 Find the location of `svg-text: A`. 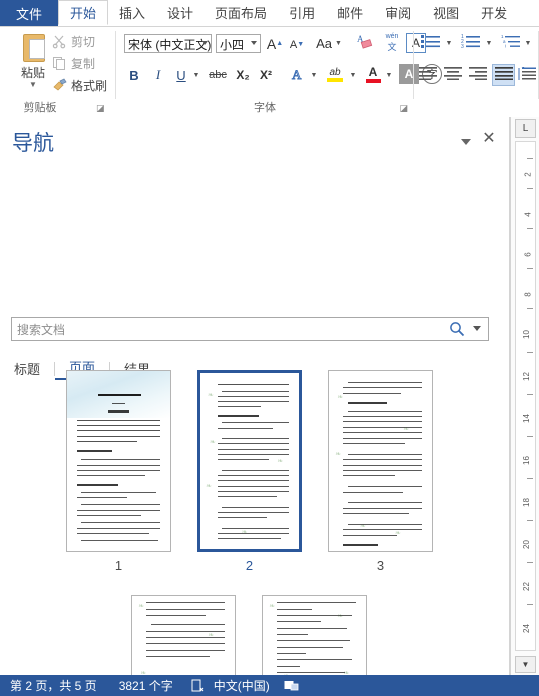

svg-text: A is located at coordinates (297, 74).